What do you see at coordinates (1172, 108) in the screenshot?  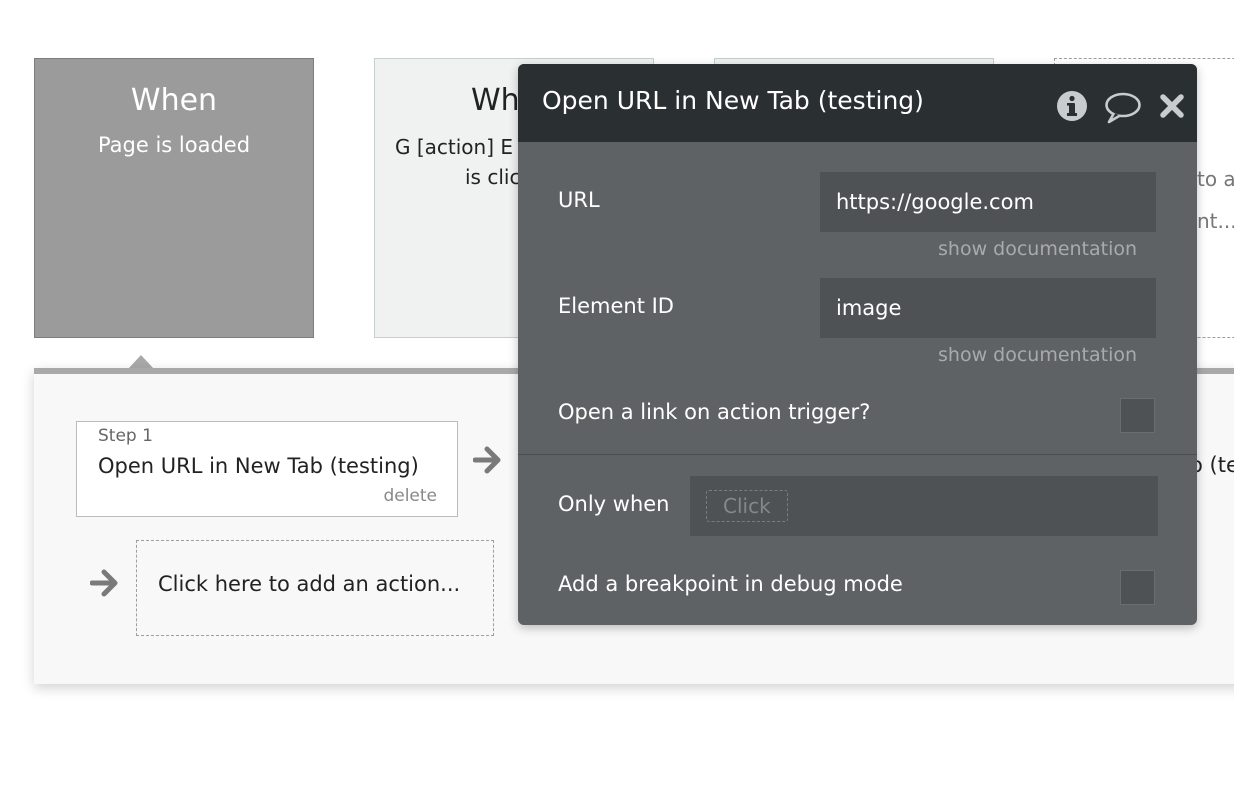 I see `close-icon` at bounding box center [1172, 108].